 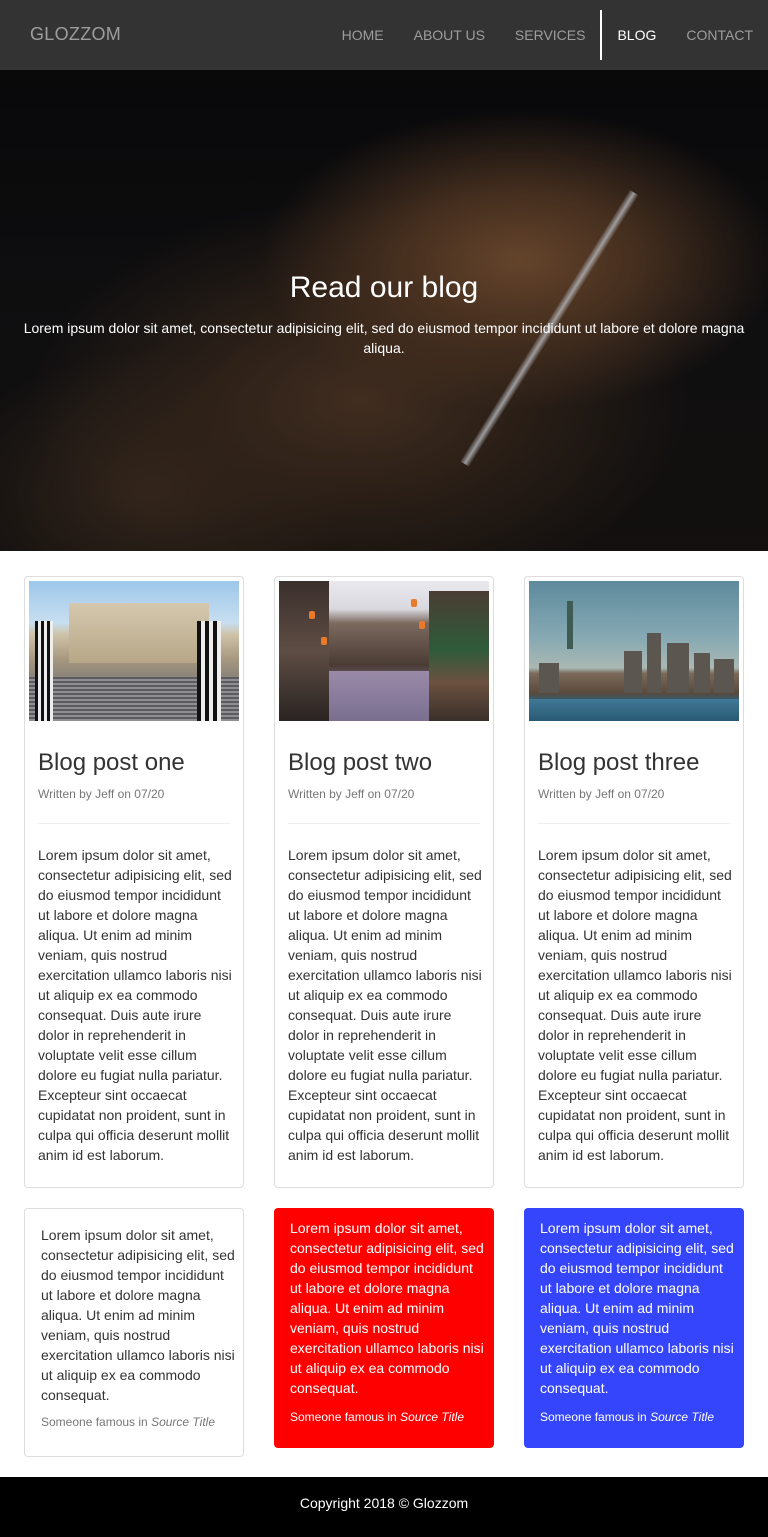 I want to click on nav-item-services: SERVICES, so click(x=550, y=35).